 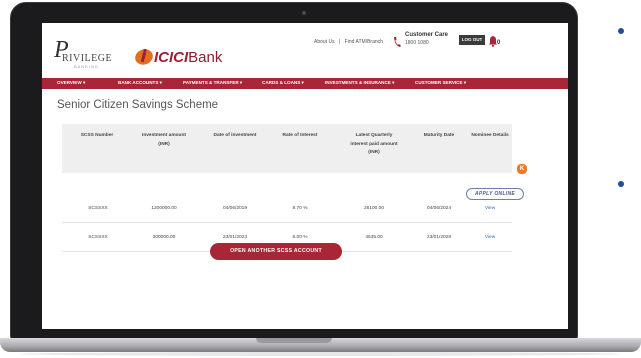 I want to click on page-title: Senior Citizen Savings Scheme, so click(x=138, y=105).